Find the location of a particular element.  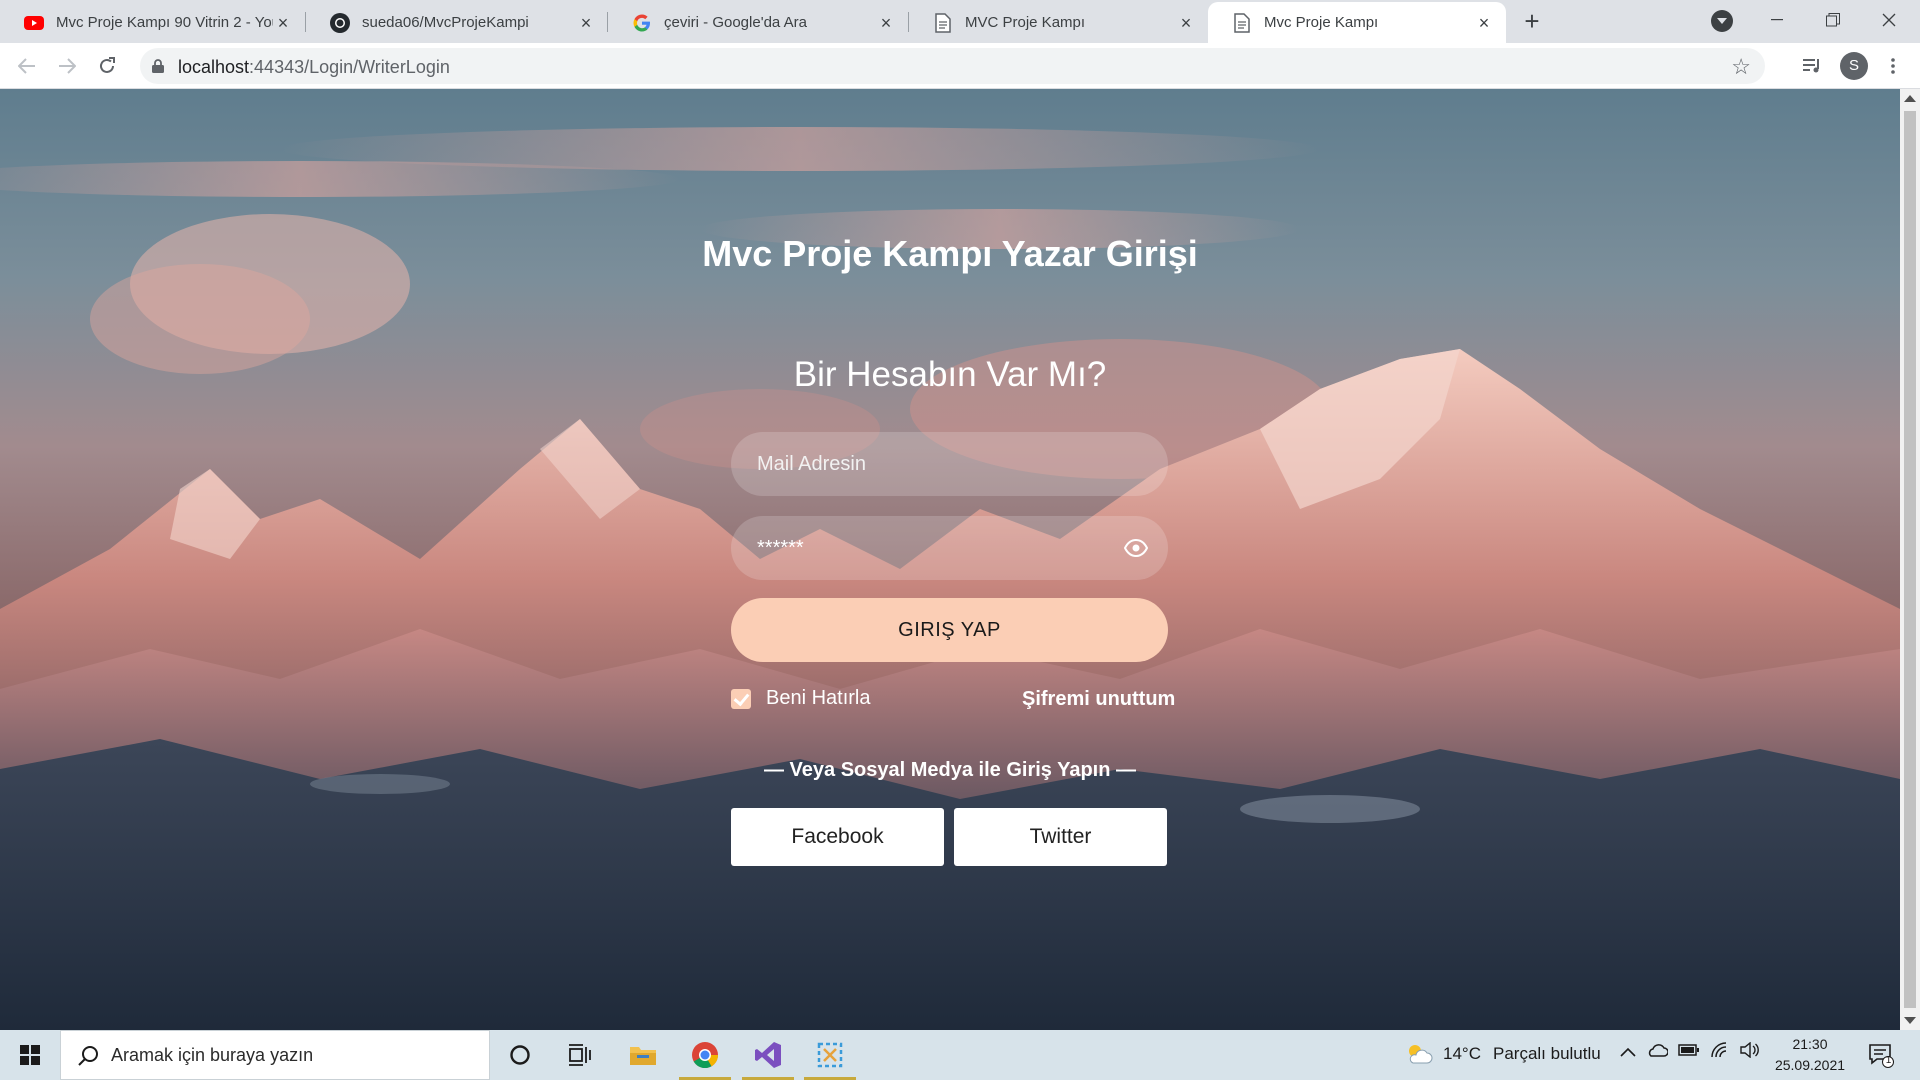

weather-widget: 14°C Parçalı bulutlu is located at coordinates (1503, 1054).